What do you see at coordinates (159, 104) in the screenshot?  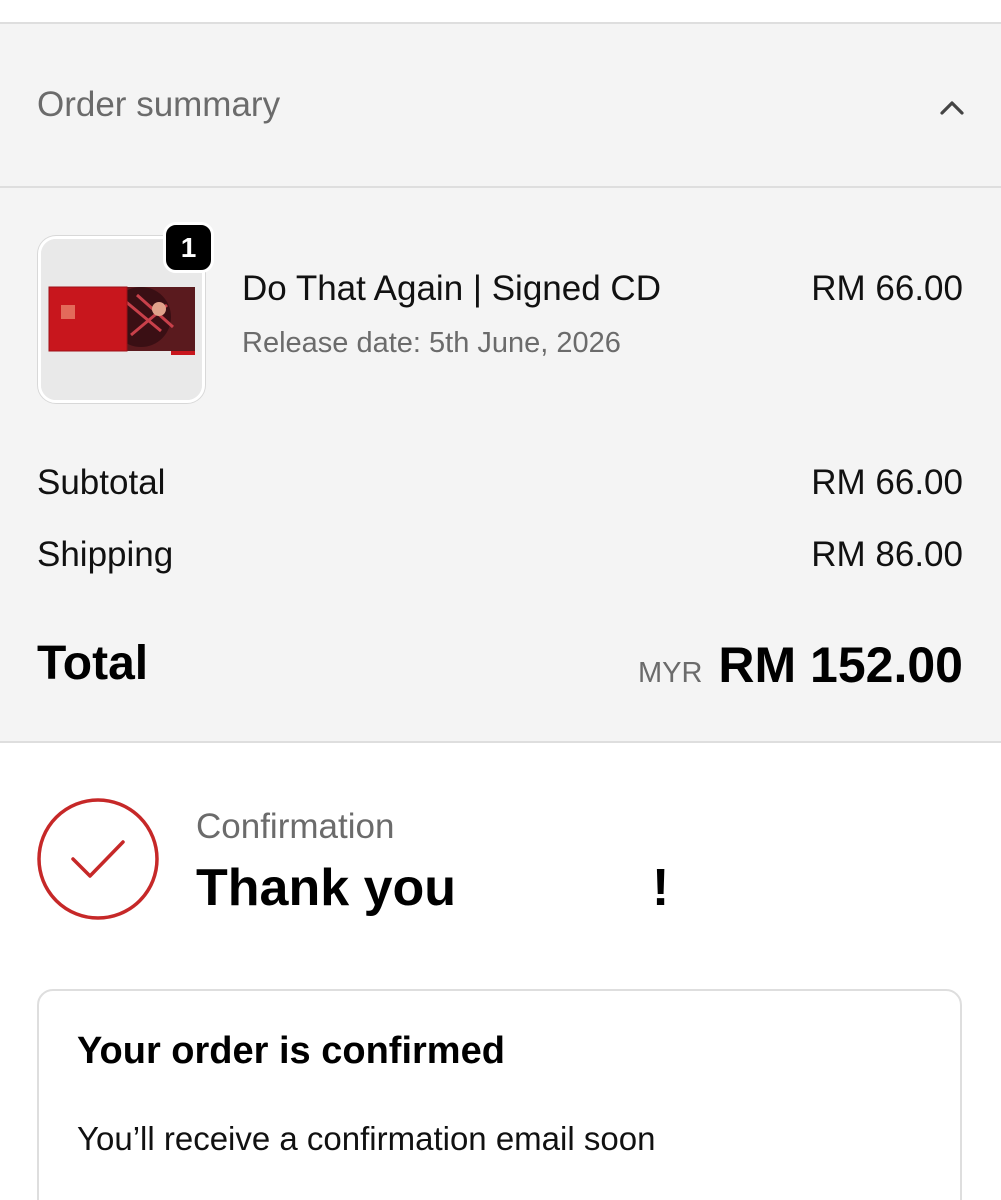 I see `order-summary-title: Order summary` at bounding box center [159, 104].